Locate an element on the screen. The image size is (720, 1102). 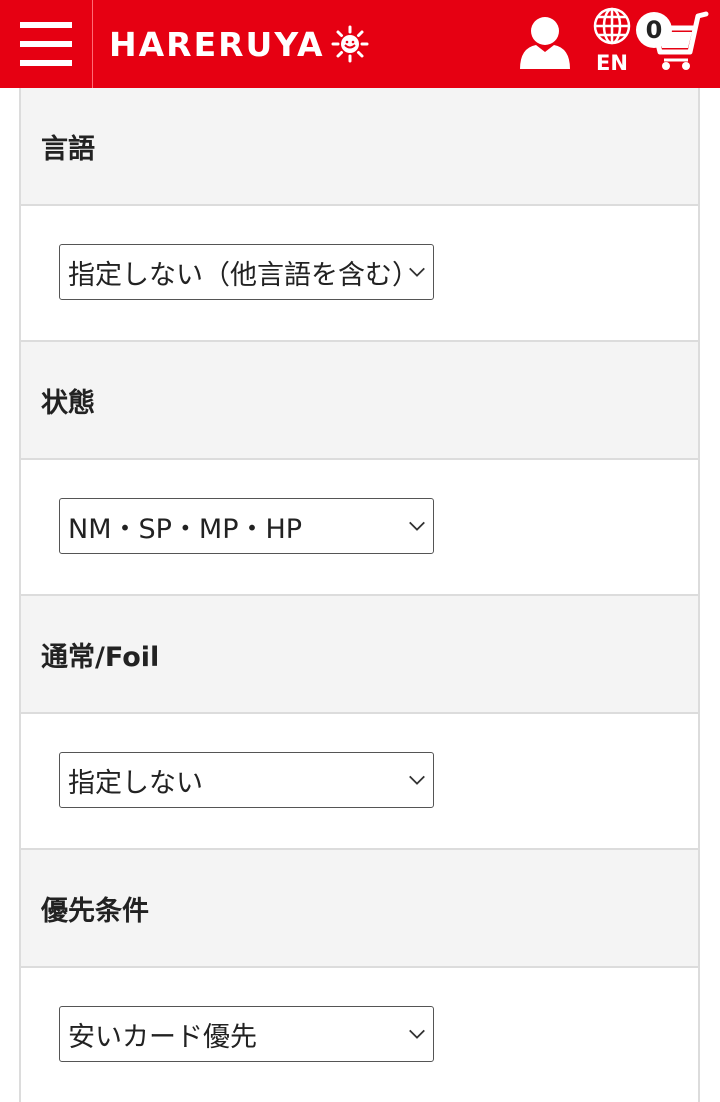
cart-count-badge: 0 is located at coordinates (654, 30).